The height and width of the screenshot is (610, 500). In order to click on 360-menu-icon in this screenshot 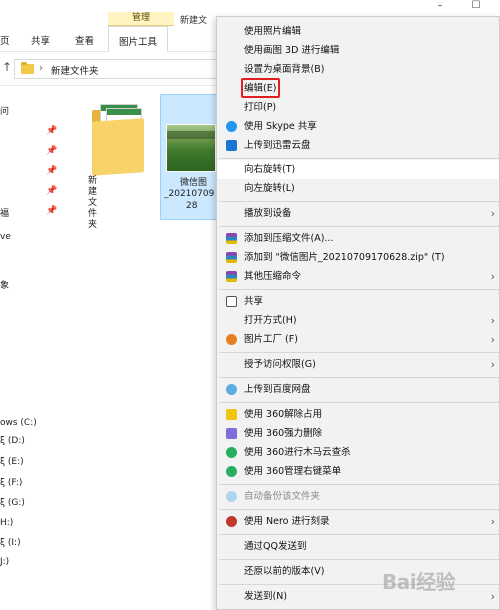, I will do `click(231, 471)`.